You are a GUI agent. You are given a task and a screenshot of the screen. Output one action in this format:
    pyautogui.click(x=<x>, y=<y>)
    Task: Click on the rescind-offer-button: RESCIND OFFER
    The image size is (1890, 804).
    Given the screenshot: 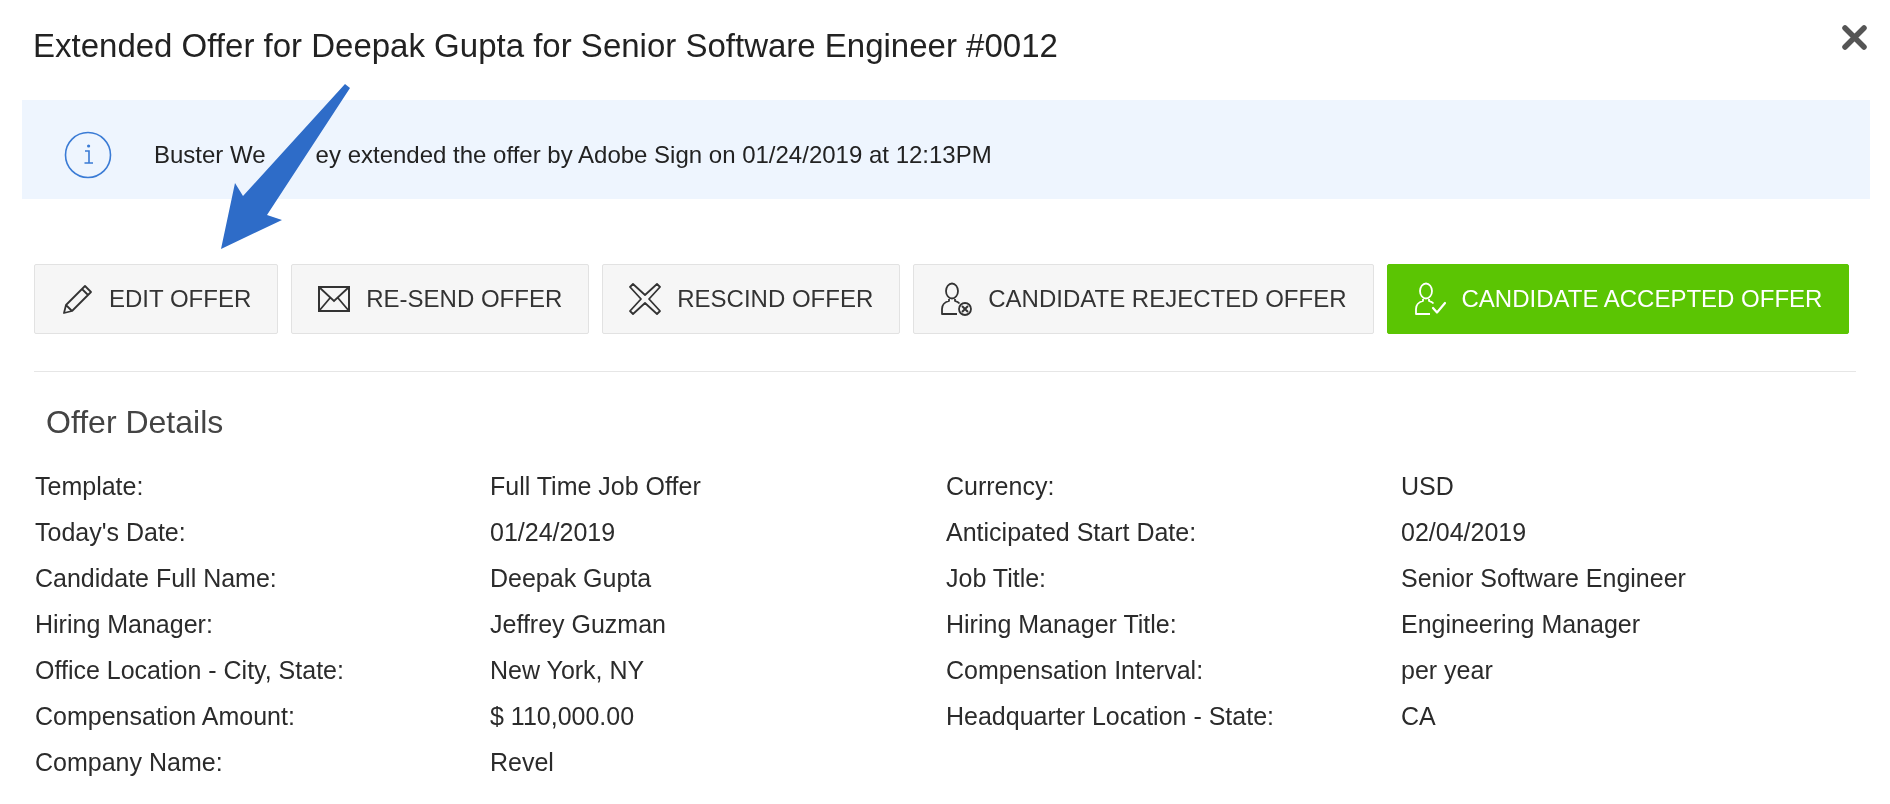 What is the action you would take?
    pyautogui.click(x=751, y=299)
    